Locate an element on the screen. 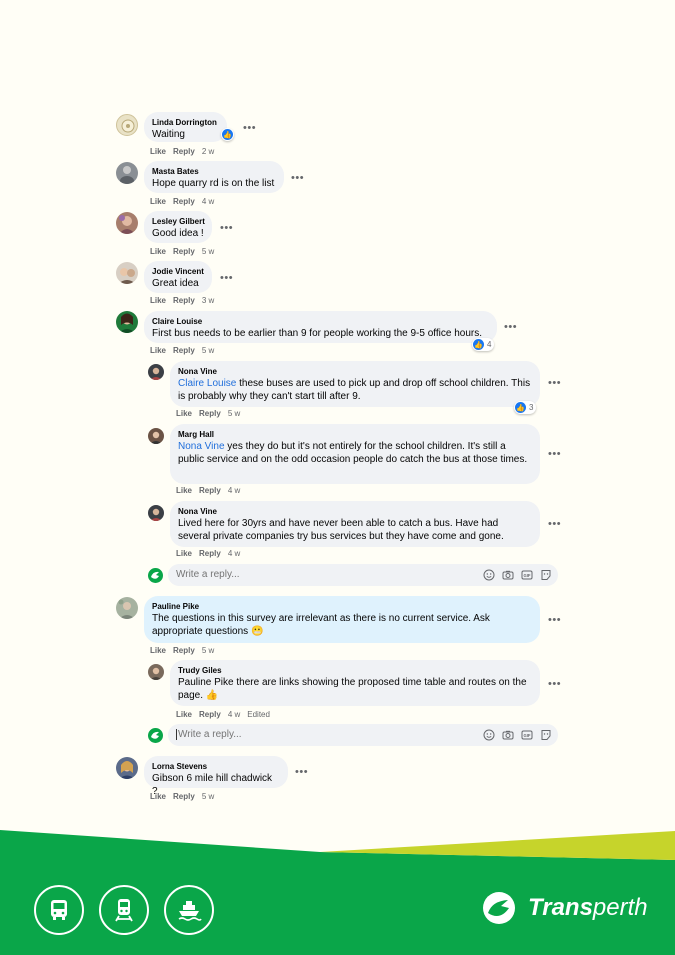 This screenshot has height=955, width=675. timestamp: 2 w is located at coordinates (208, 151).